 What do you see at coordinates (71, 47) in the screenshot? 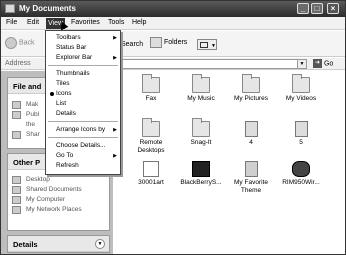
I see `menu-item-label: Status Bar` at bounding box center [71, 47].